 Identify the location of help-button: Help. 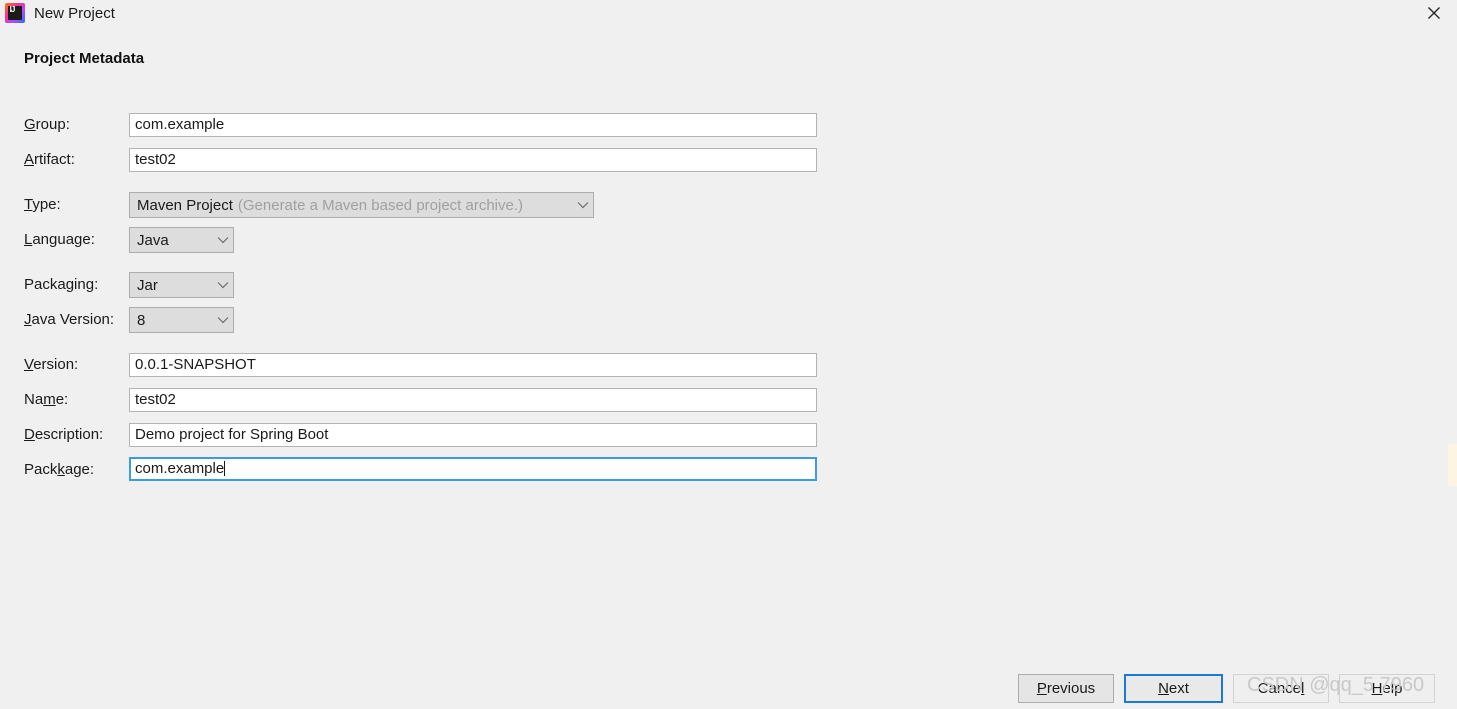
(1387, 688).